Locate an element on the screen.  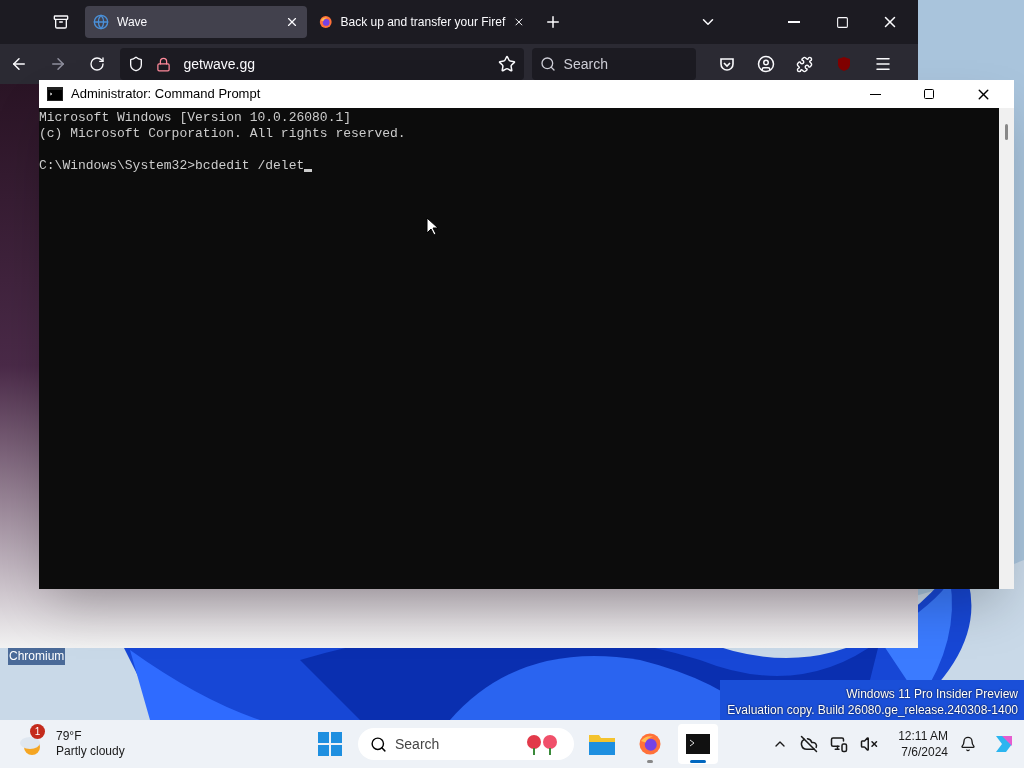
temperature: 79°F is located at coordinates (69, 736).